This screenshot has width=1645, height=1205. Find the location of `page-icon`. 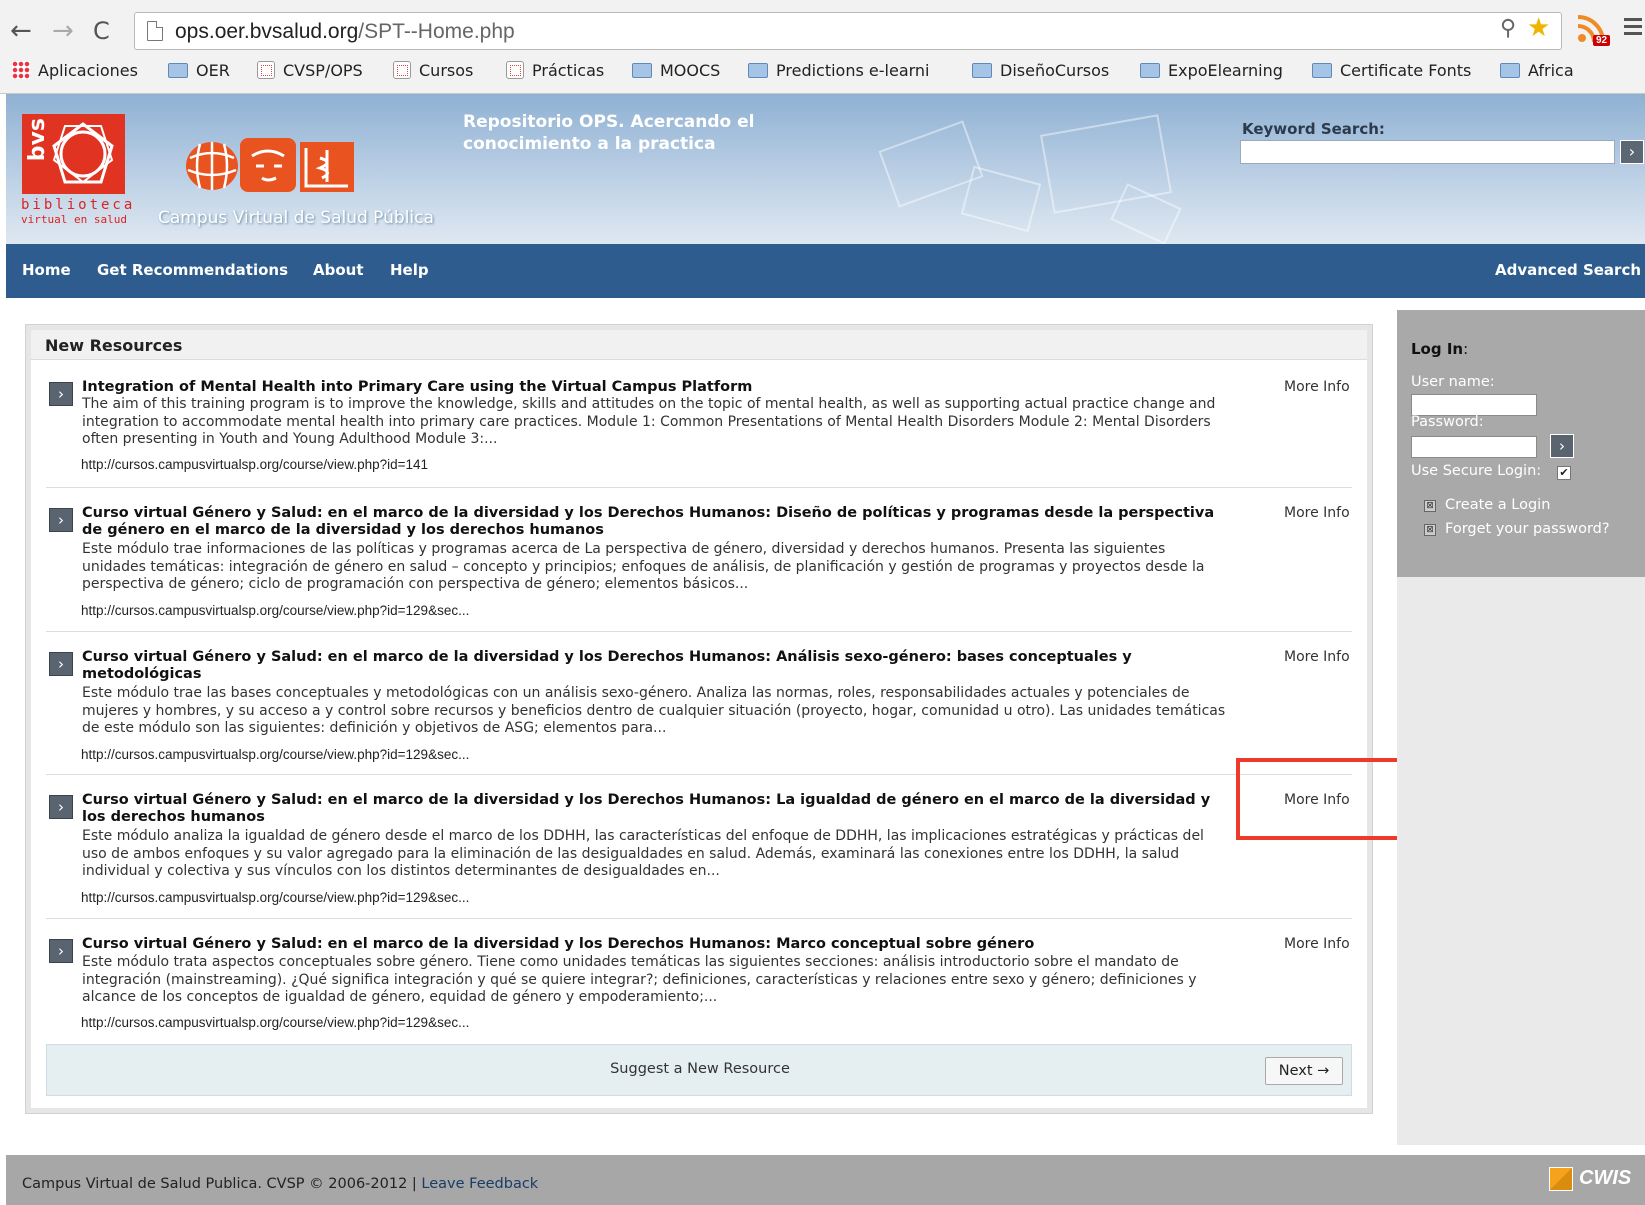

page-icon is located at coordinates (155, 31).